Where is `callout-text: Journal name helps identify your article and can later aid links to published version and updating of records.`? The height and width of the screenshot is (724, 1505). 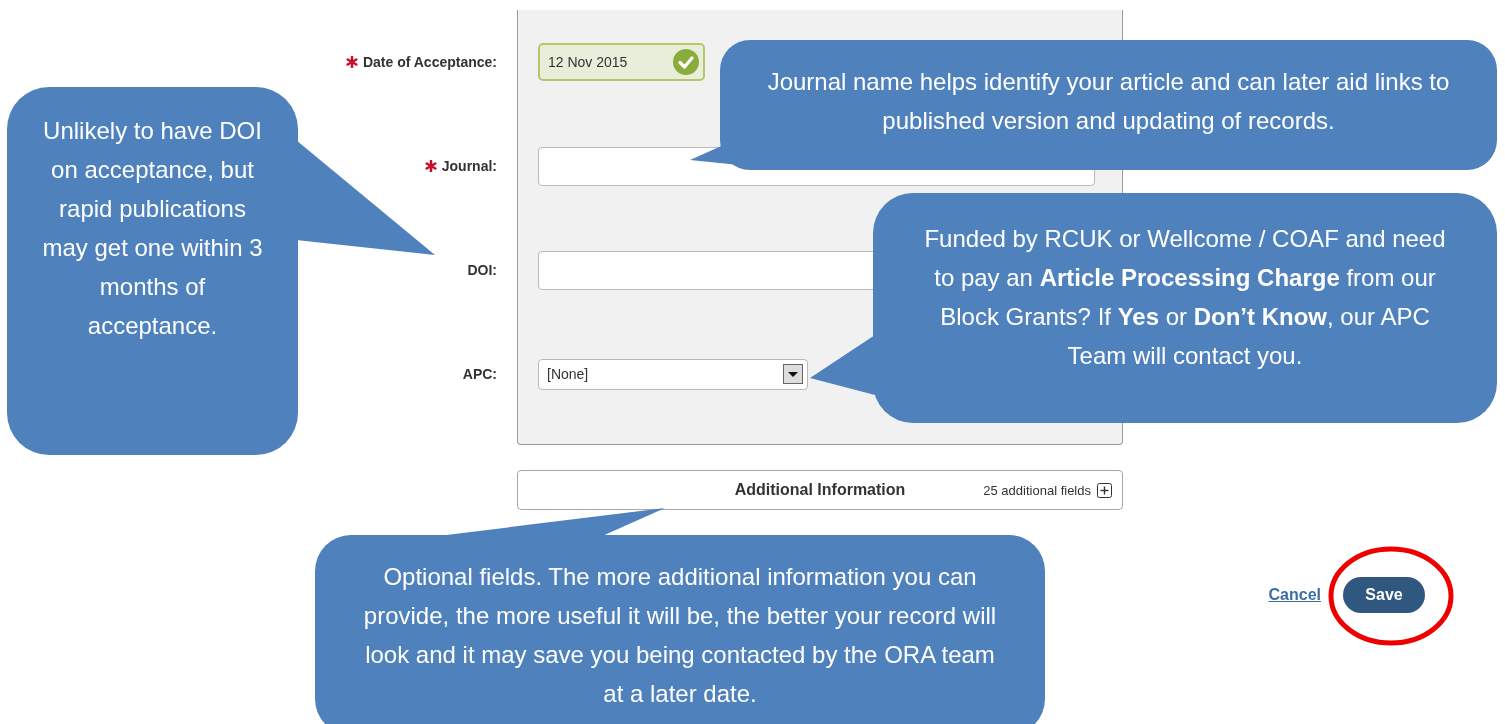
callout-text: Journal name helps identify your article and can later aid links to published version and updating of records. is located at coordinates (1108, 101).